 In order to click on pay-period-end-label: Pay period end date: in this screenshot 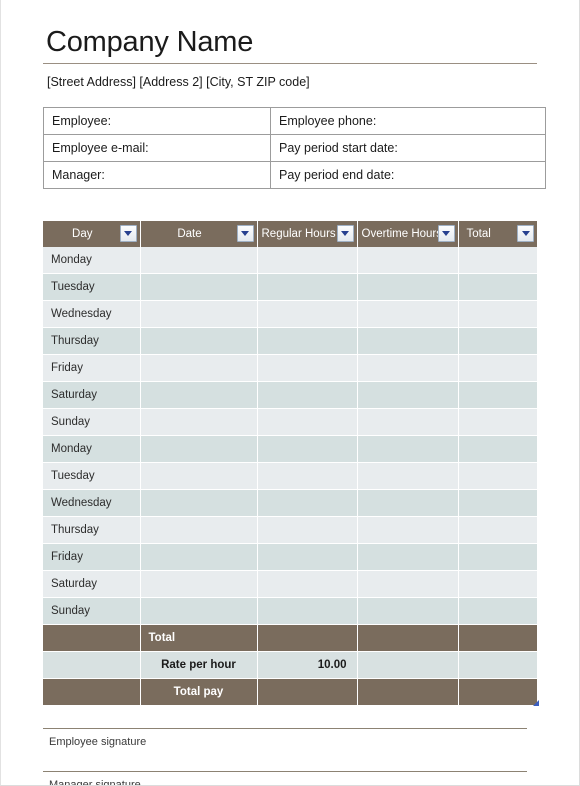, I will do `click(408, 175)`.